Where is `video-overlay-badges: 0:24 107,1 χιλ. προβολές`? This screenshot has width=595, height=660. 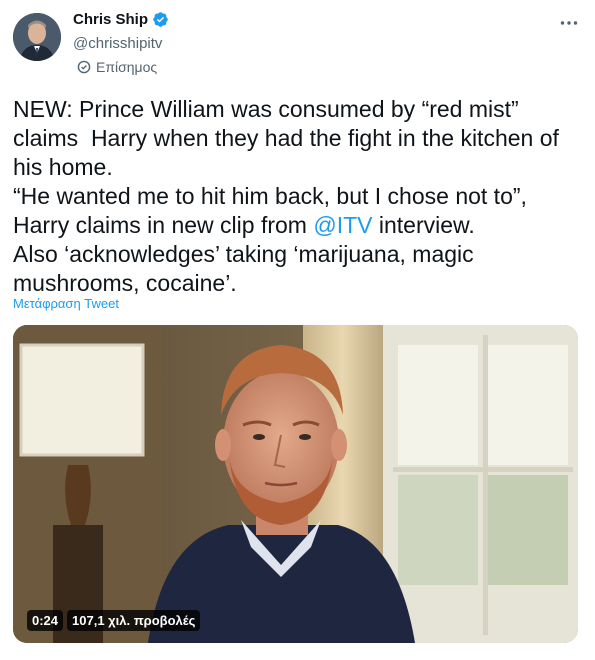 video-overlay-badges: 0:24 107,1 χιλ. προβολές is located at coordinates (115, 620).